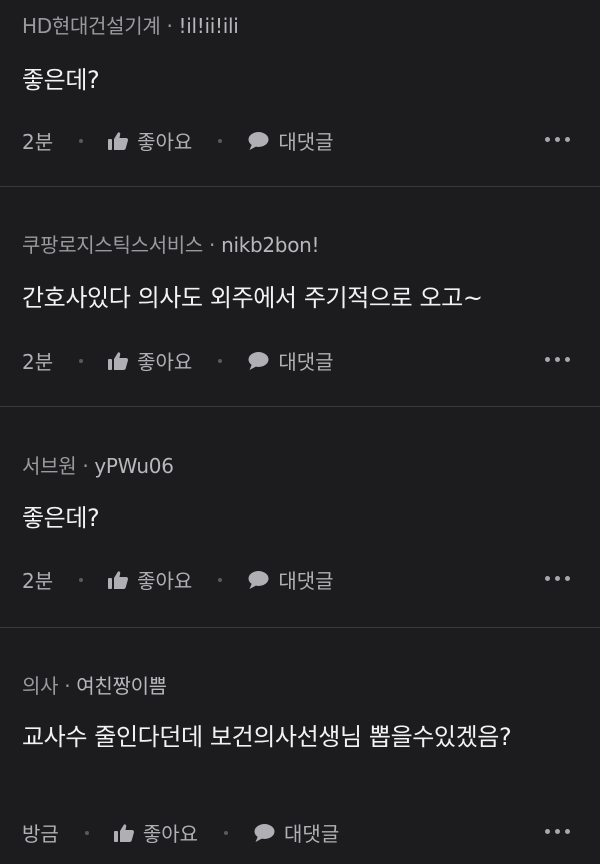  Describe the element at coordinates (134, 466) in the screenshot. I see `author-nickname: yPWu06` at that location.